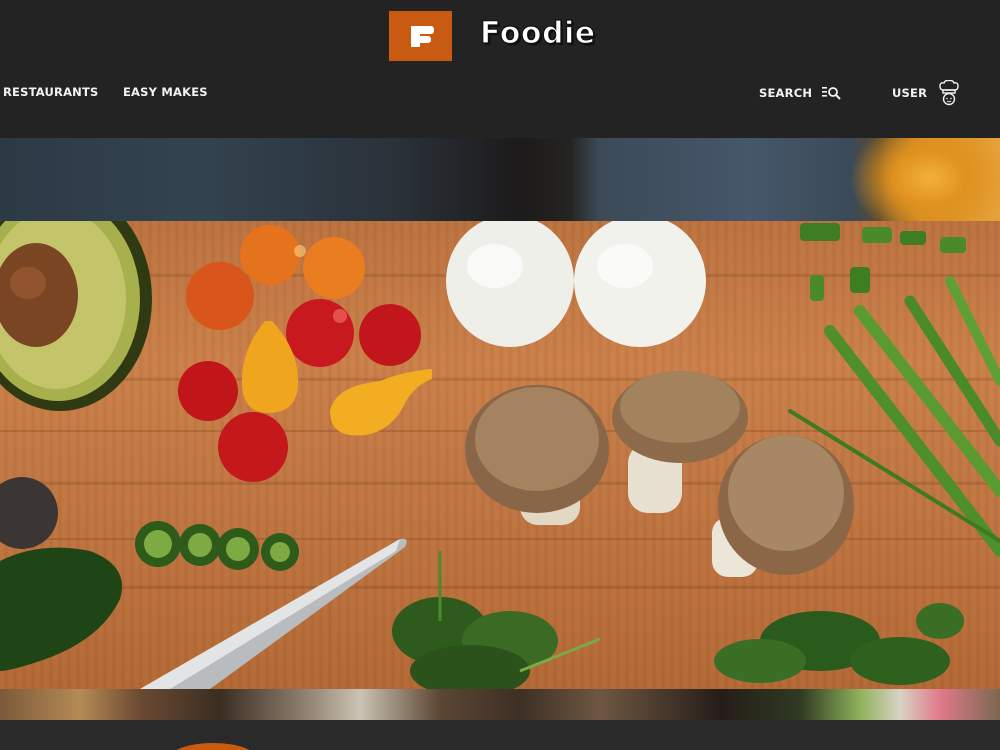  What do you see at coordinates (76, 316) in the screenshot?
I see `avocado-icon` at bounding box center [76, 316].